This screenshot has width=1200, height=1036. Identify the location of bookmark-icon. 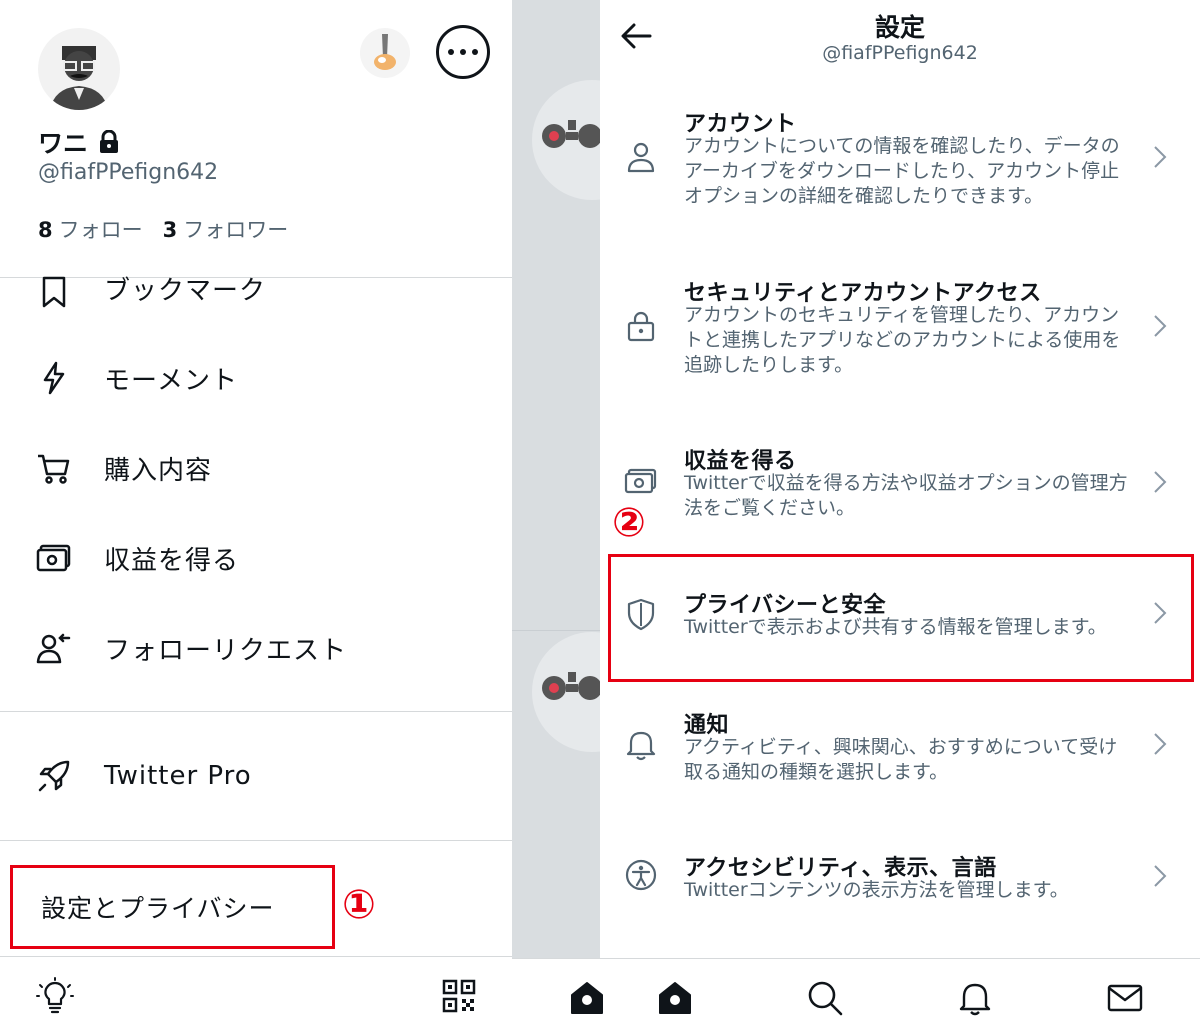
(54, 292).